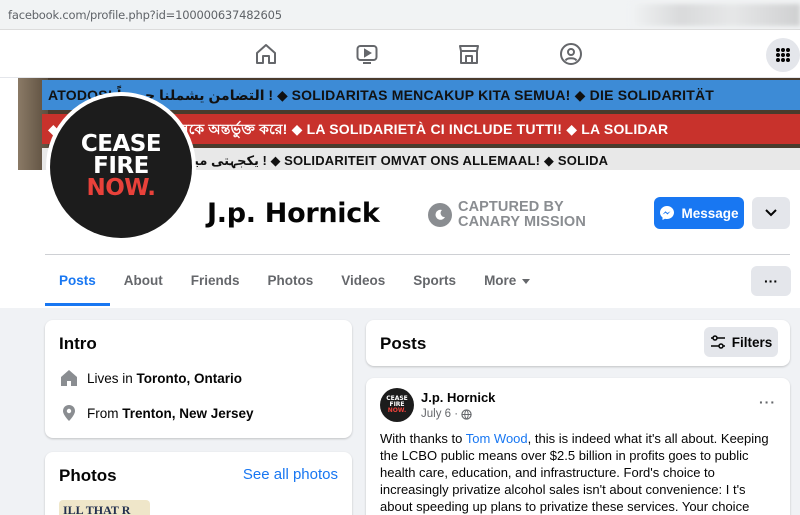  Describe the element at coordinates (293, 213) in the screenshot. I see `profile-name: J.p. Hornick` at that location.